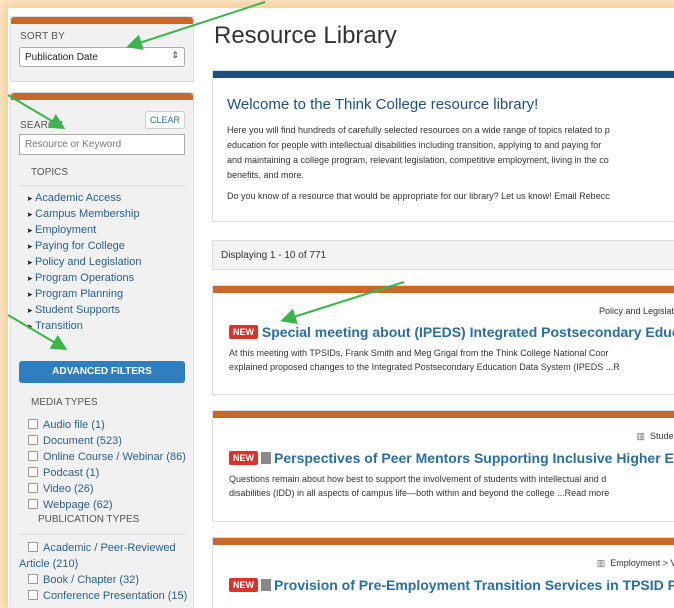 Image resolution: width=674 pixels, height=608 pixels. I want to click on result-tags: ▥ Employment > Vo, so click(635, 563).